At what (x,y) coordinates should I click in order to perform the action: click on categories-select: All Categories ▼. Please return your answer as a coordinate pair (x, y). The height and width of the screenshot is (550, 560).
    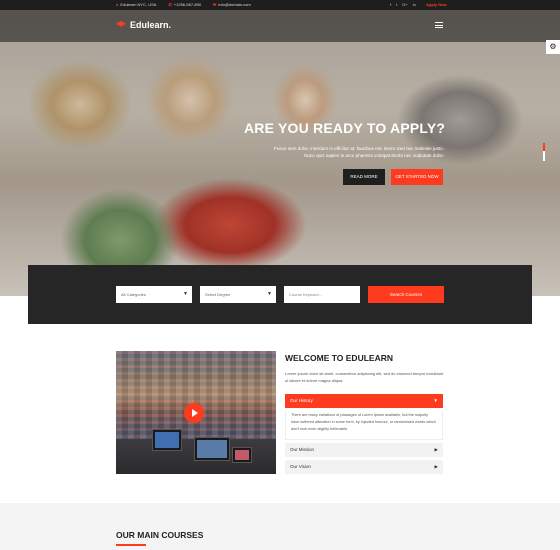
    Looking at the image, I should click on (154, 294).